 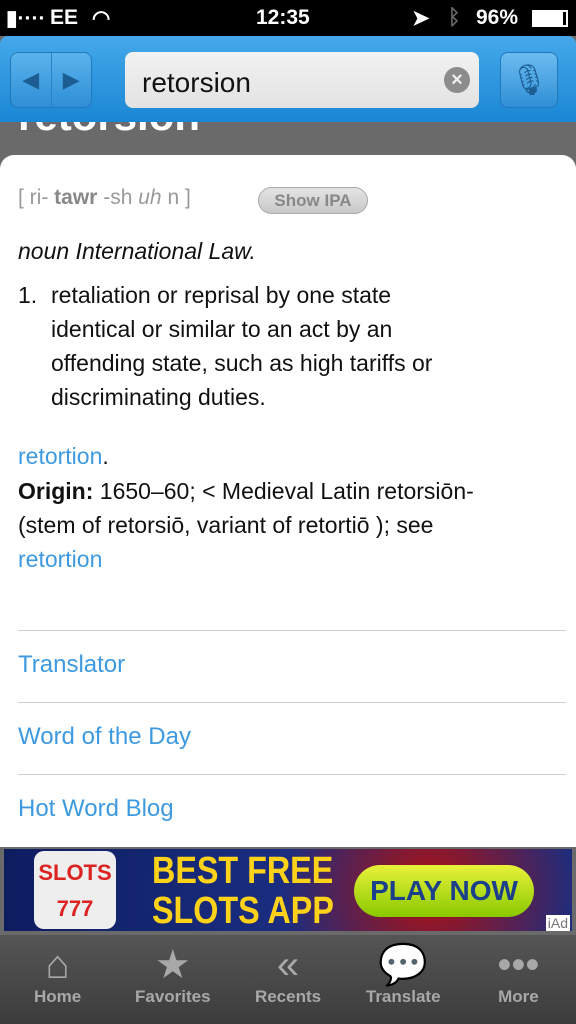 I want to click on home-icon: ⌂, so click(x=57, y=965).